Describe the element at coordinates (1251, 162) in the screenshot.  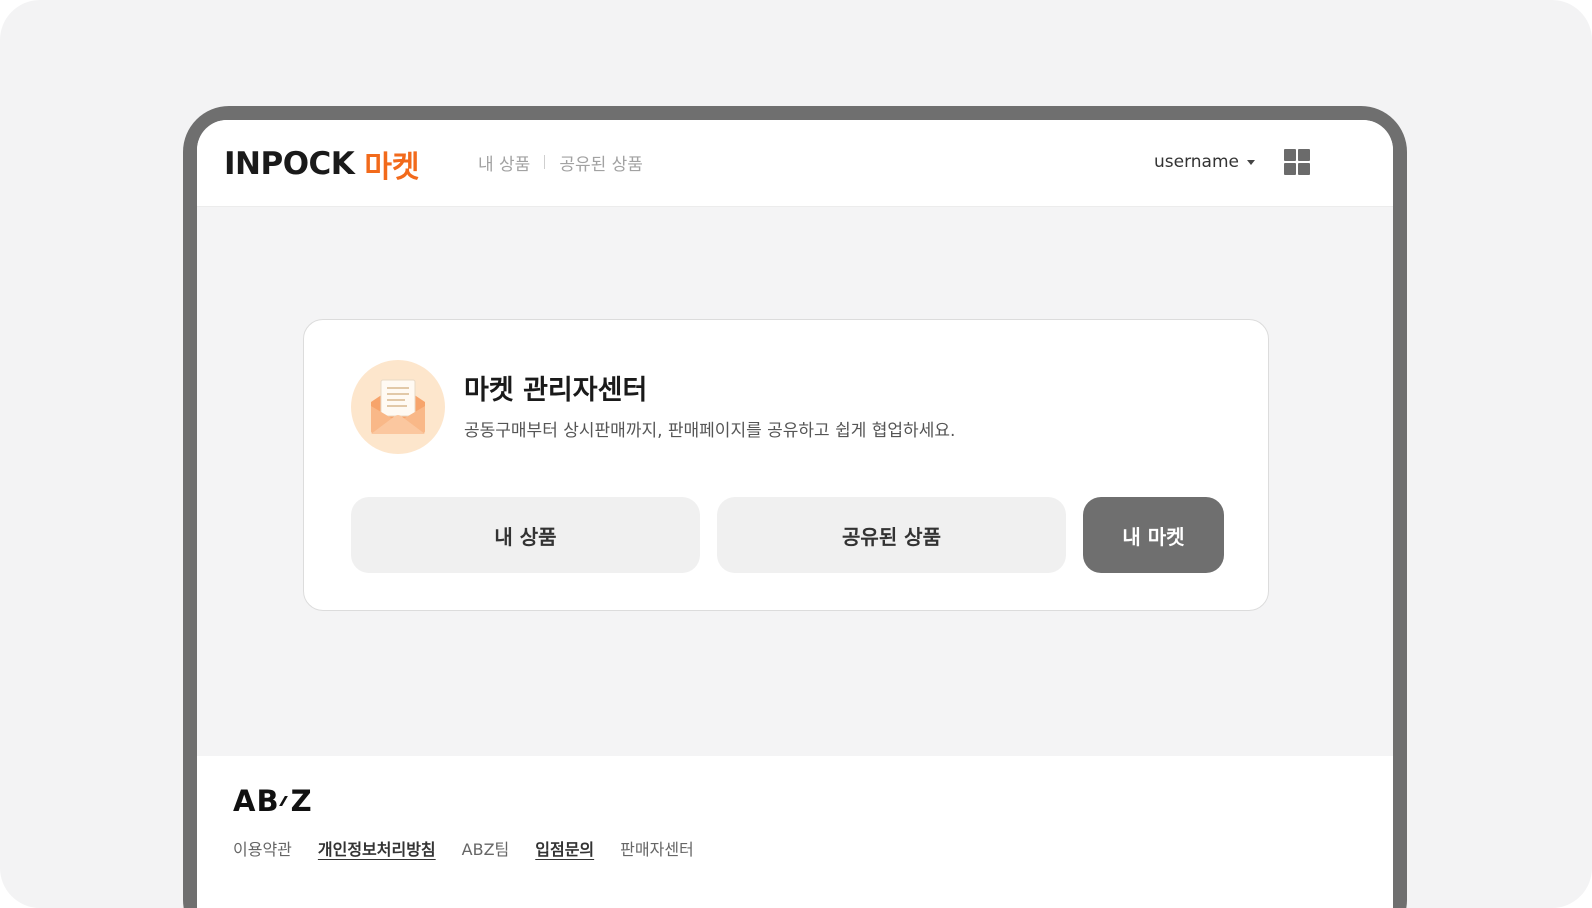
I see `caret-down-icon` at that location.